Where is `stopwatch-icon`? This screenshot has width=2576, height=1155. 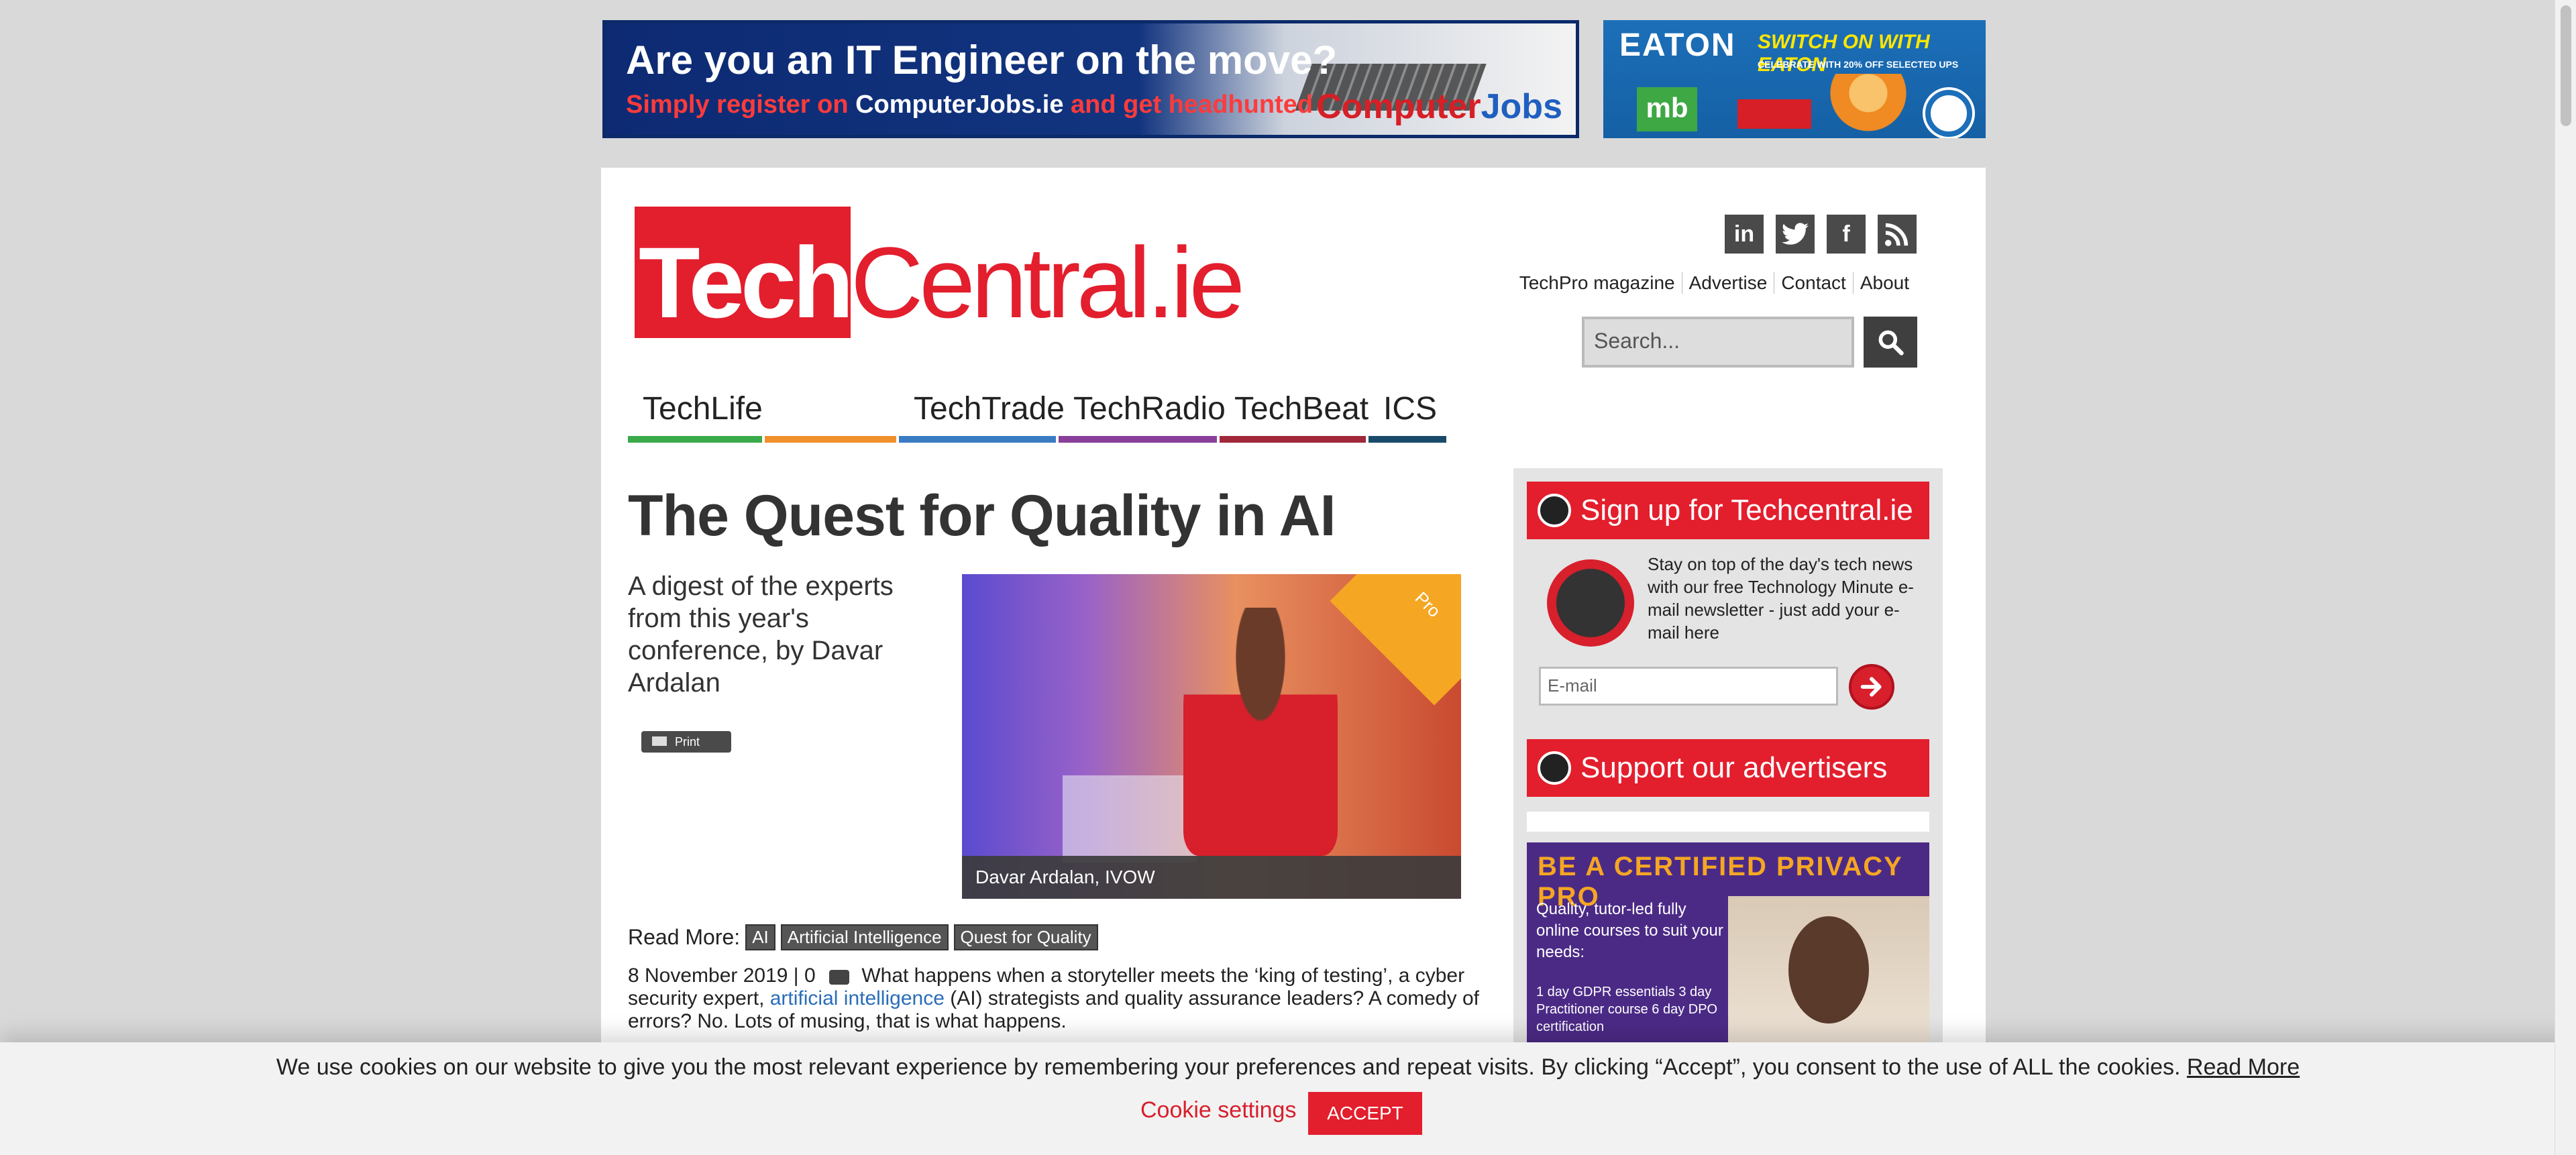 stopwatch-icon is located at coordinates (1590, 603).